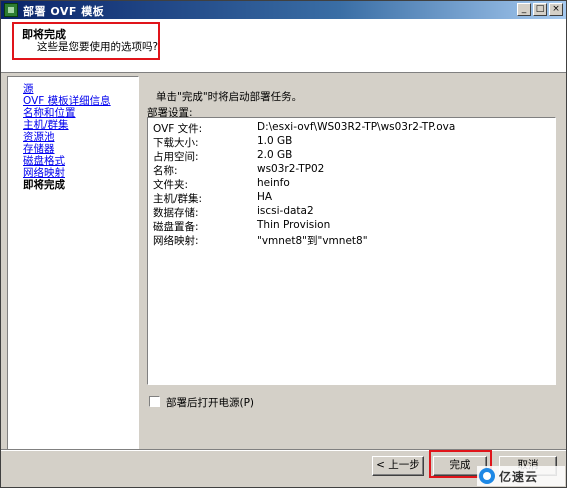  Describe the element at coordinates (176, 241) in the screenshot. I see `setting-key: 网络映射:` at that location.